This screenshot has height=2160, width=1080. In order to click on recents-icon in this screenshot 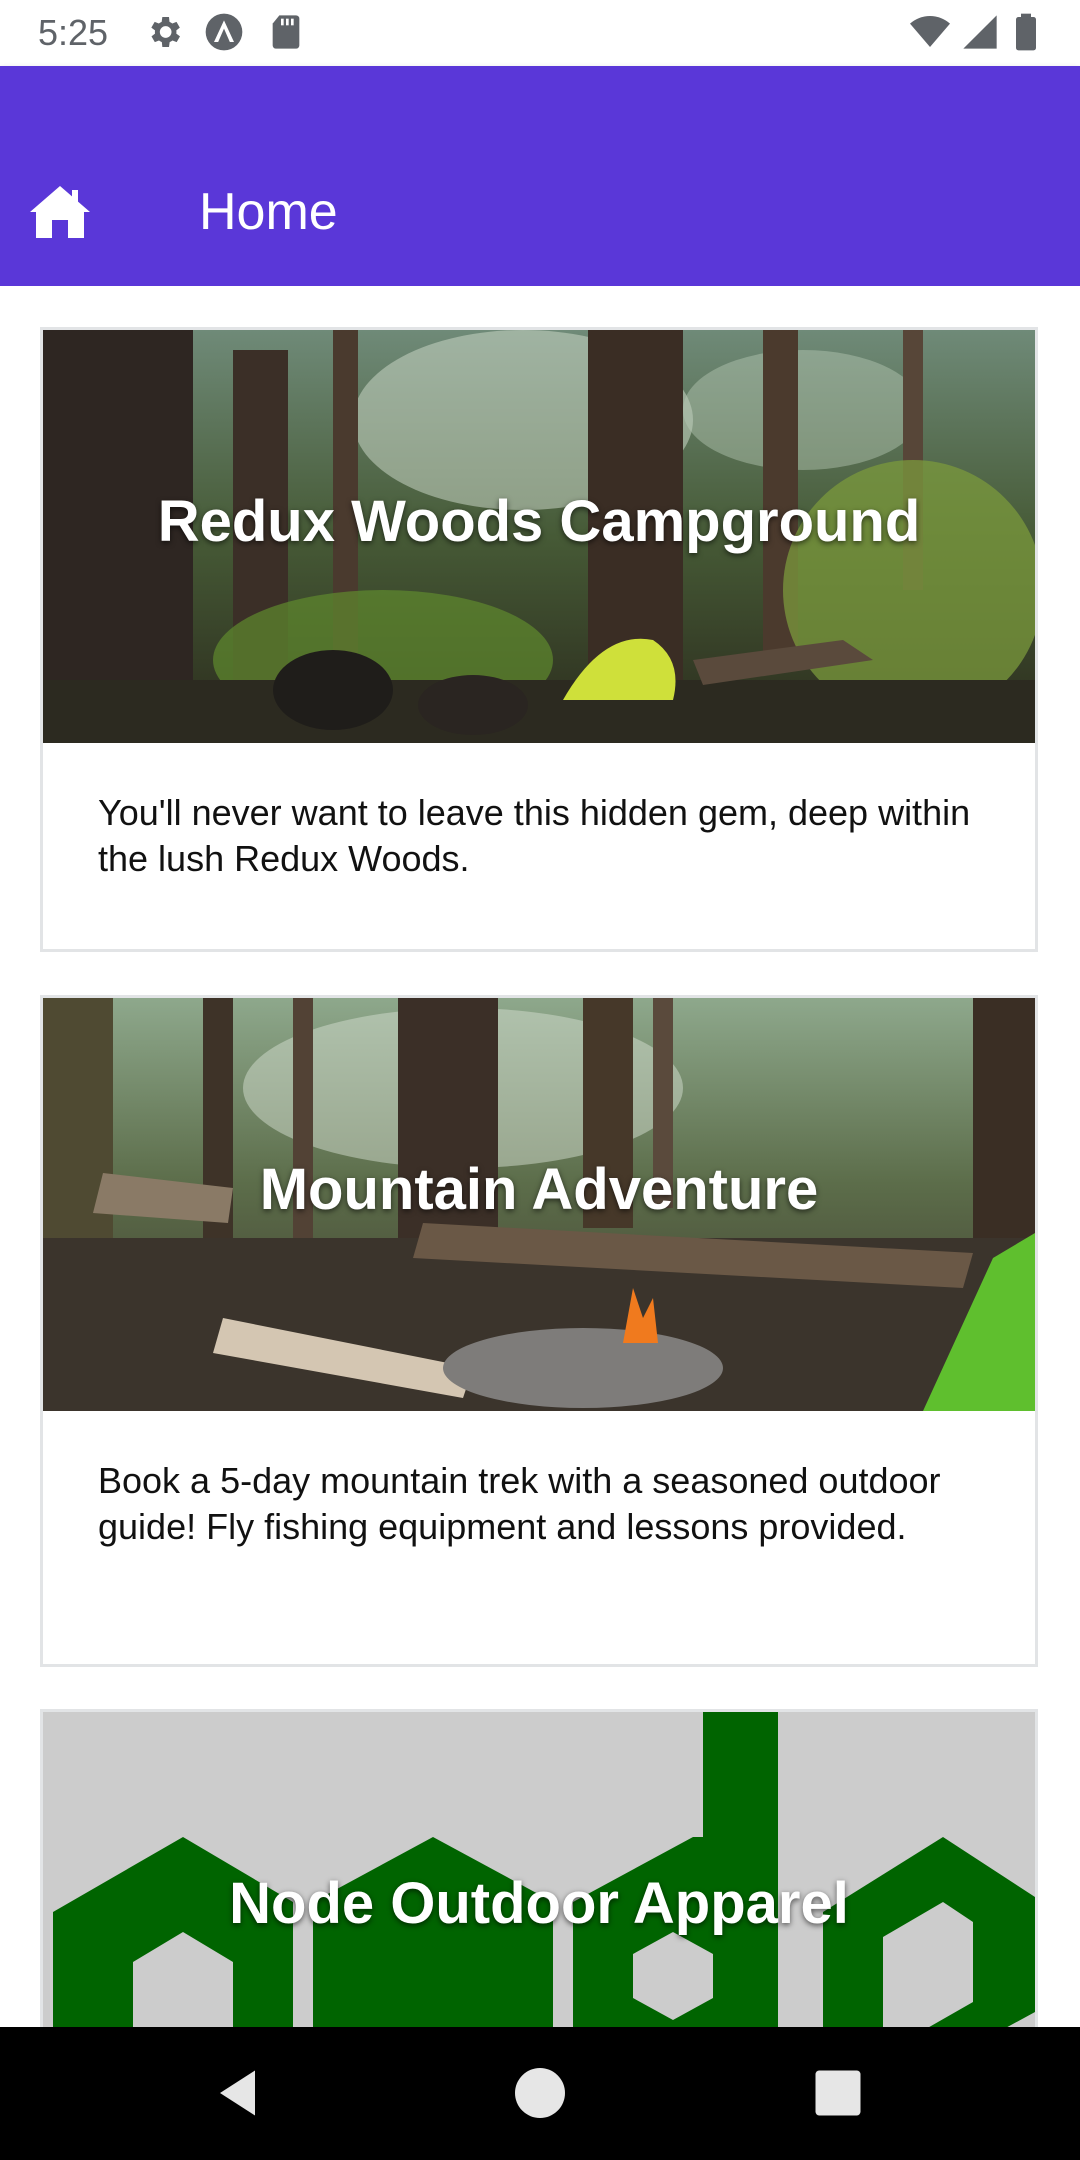, I will do `click(838, 2093)`.